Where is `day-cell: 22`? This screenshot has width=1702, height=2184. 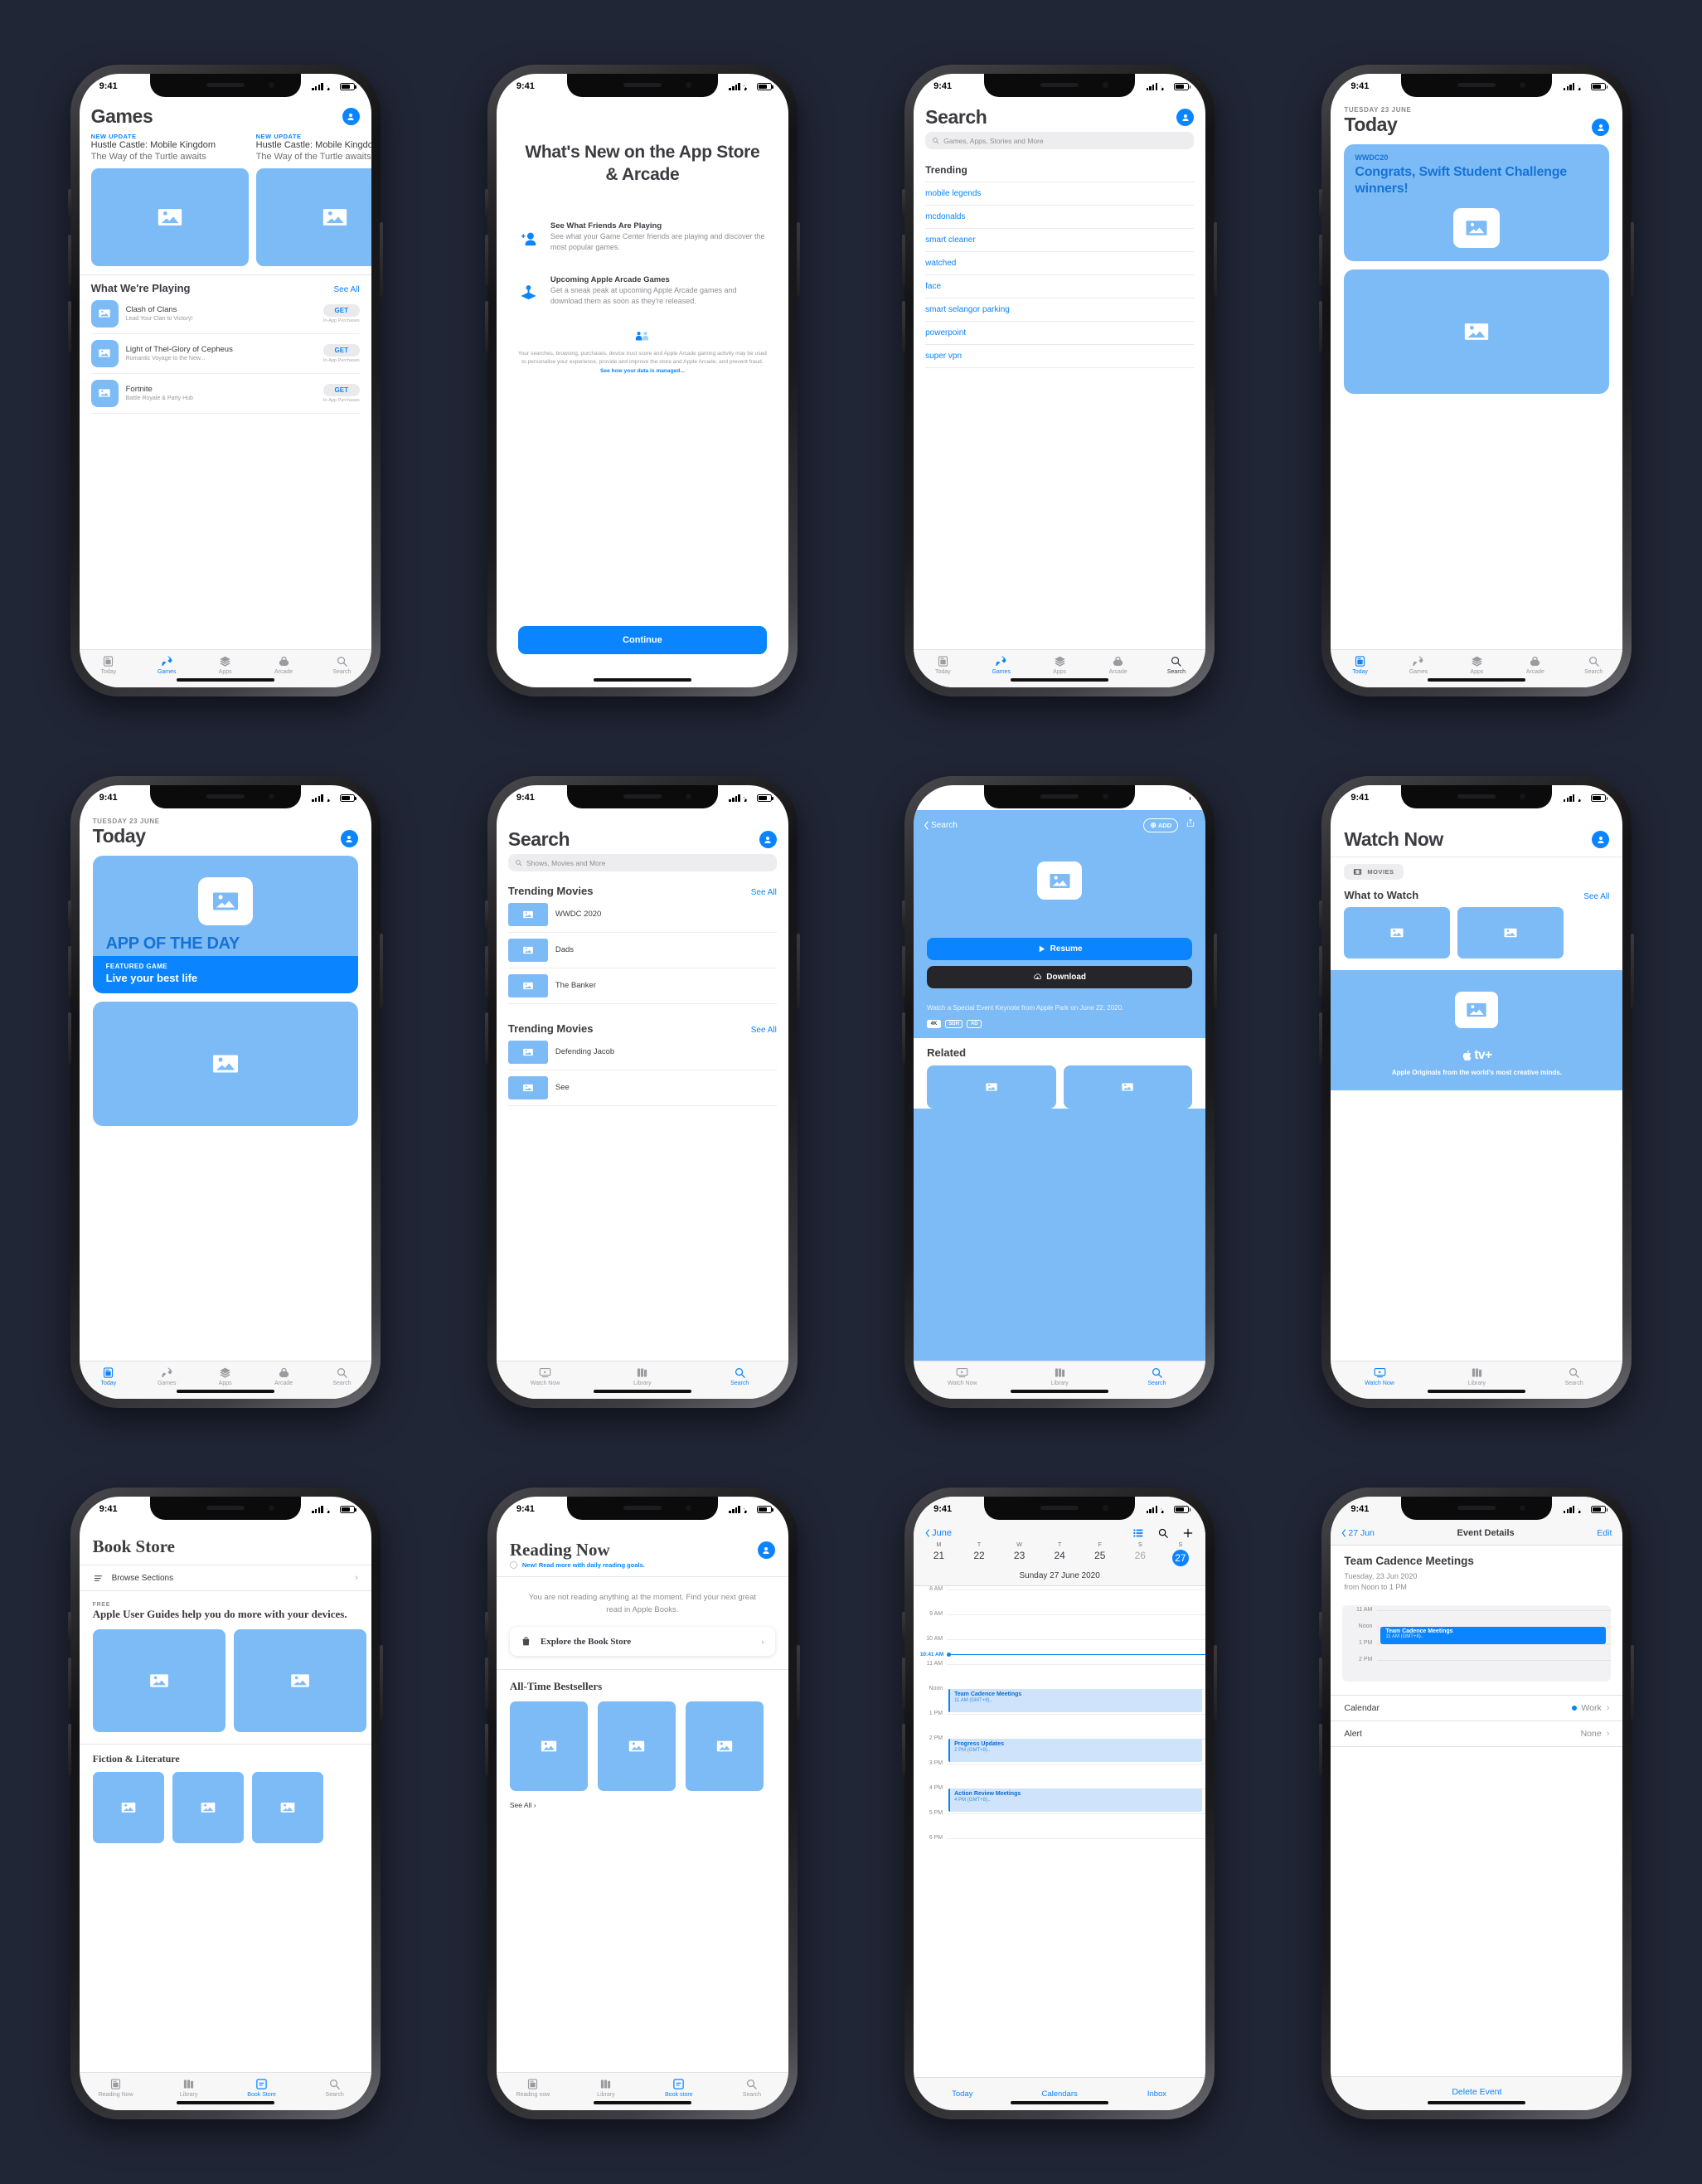
day-cell: 22 is located at coordinates (979, 1558).